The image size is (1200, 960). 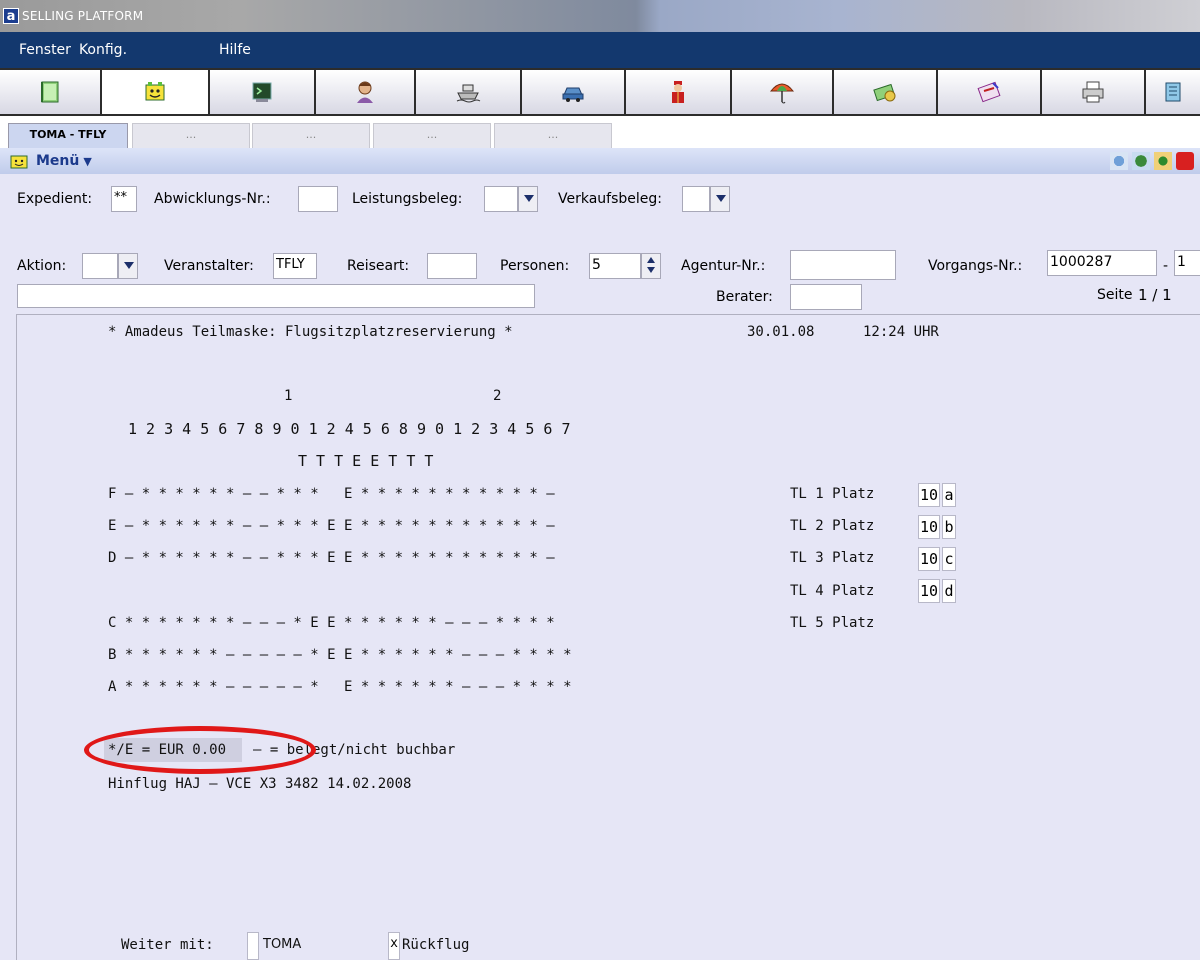 I want to click on globe-icon, so click(x=1141, y=161).